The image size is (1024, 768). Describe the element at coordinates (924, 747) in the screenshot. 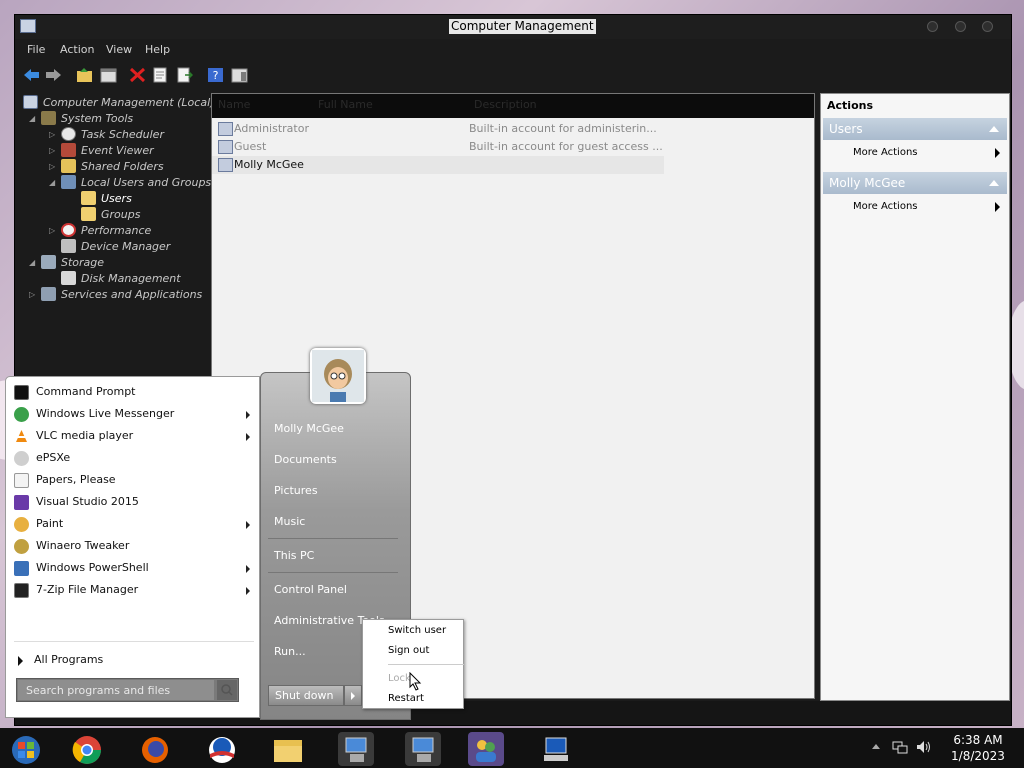

I see `volume-icon` at that location.